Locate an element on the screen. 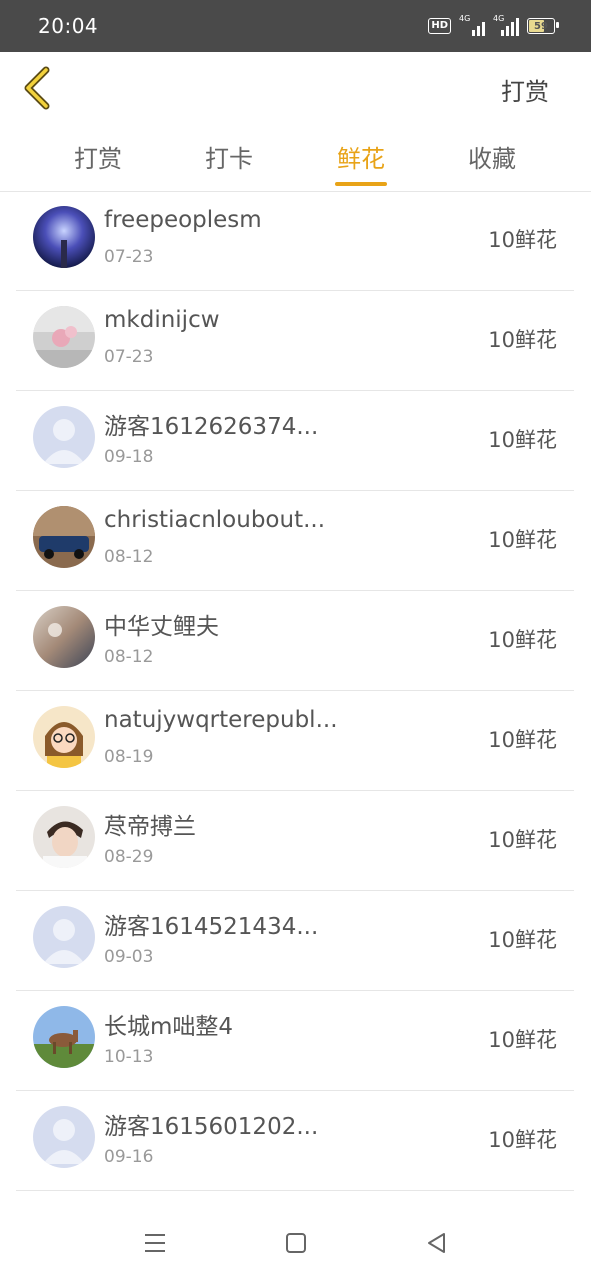 This screenshot has height=1280, width=591. tab-bar: 打赏 打卡 鲜花 收藏 is located at coordinates (295, 159).